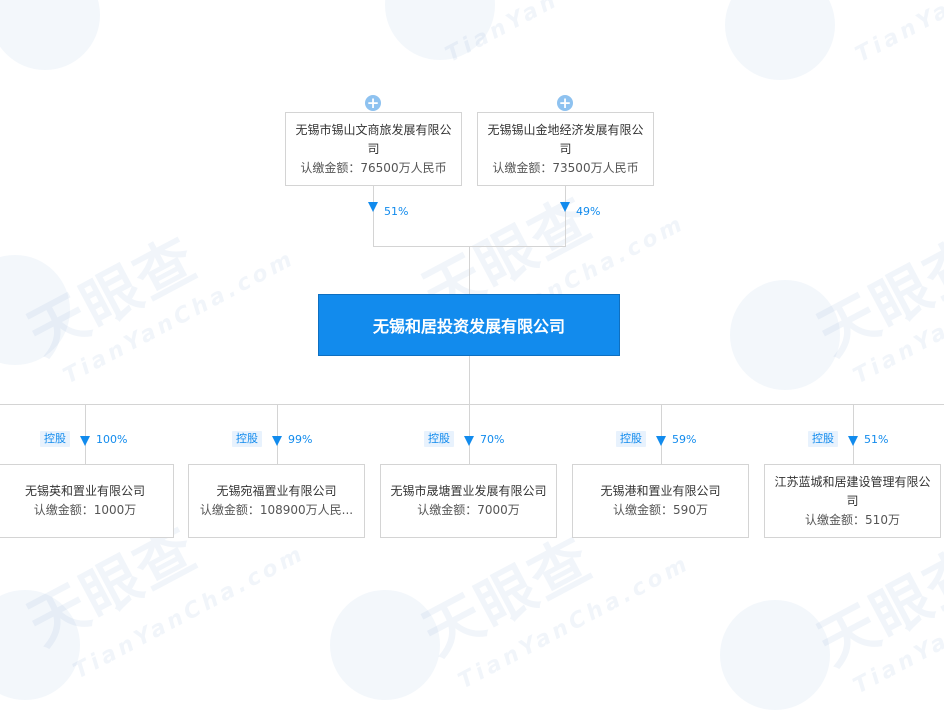  I want to click on subsidiary-name: 无锡市晟塘置业发展有限公司, so click(468, 491).